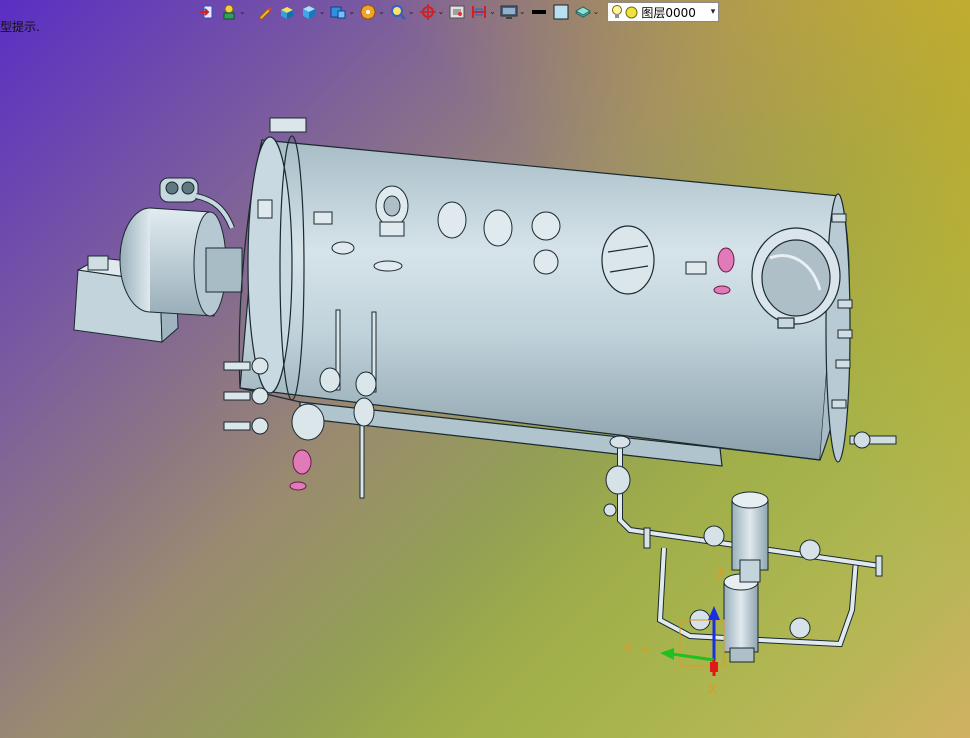 This screenshot has width=970, height=738. Describe the element at coordinates (720, 576) in the screenshot. I see `axis-z-label: Z` at that location.